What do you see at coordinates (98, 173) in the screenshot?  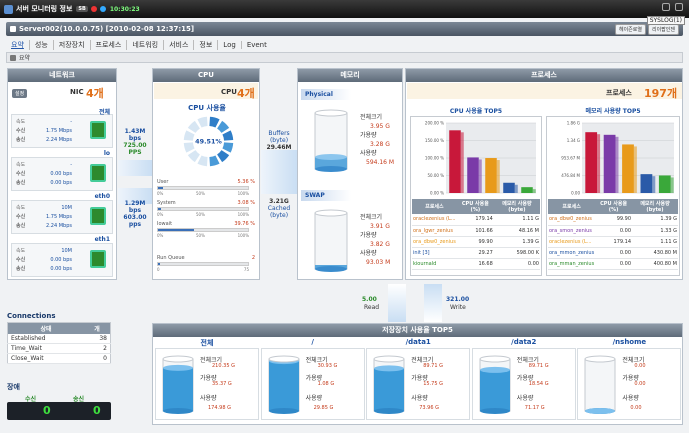 I see `nic-status-icon` at bounding box center [98, 173].